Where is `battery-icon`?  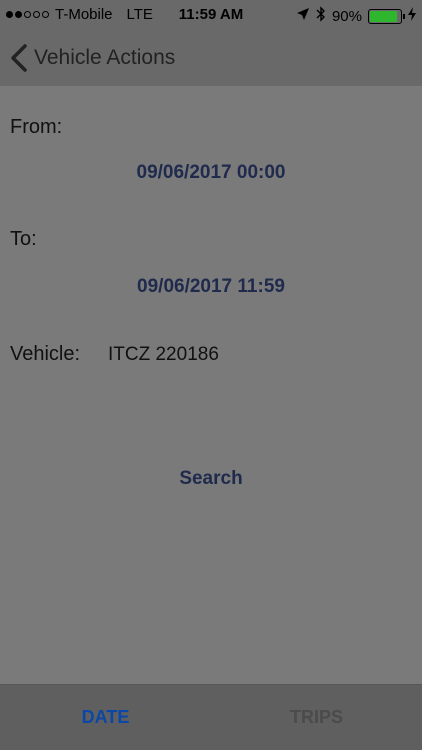
battery-icon is located at coordinates (386, 16).